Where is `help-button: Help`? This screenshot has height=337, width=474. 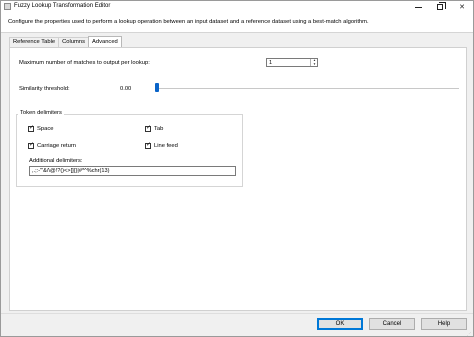 help-button: Help is located at coordinates (444, 324).